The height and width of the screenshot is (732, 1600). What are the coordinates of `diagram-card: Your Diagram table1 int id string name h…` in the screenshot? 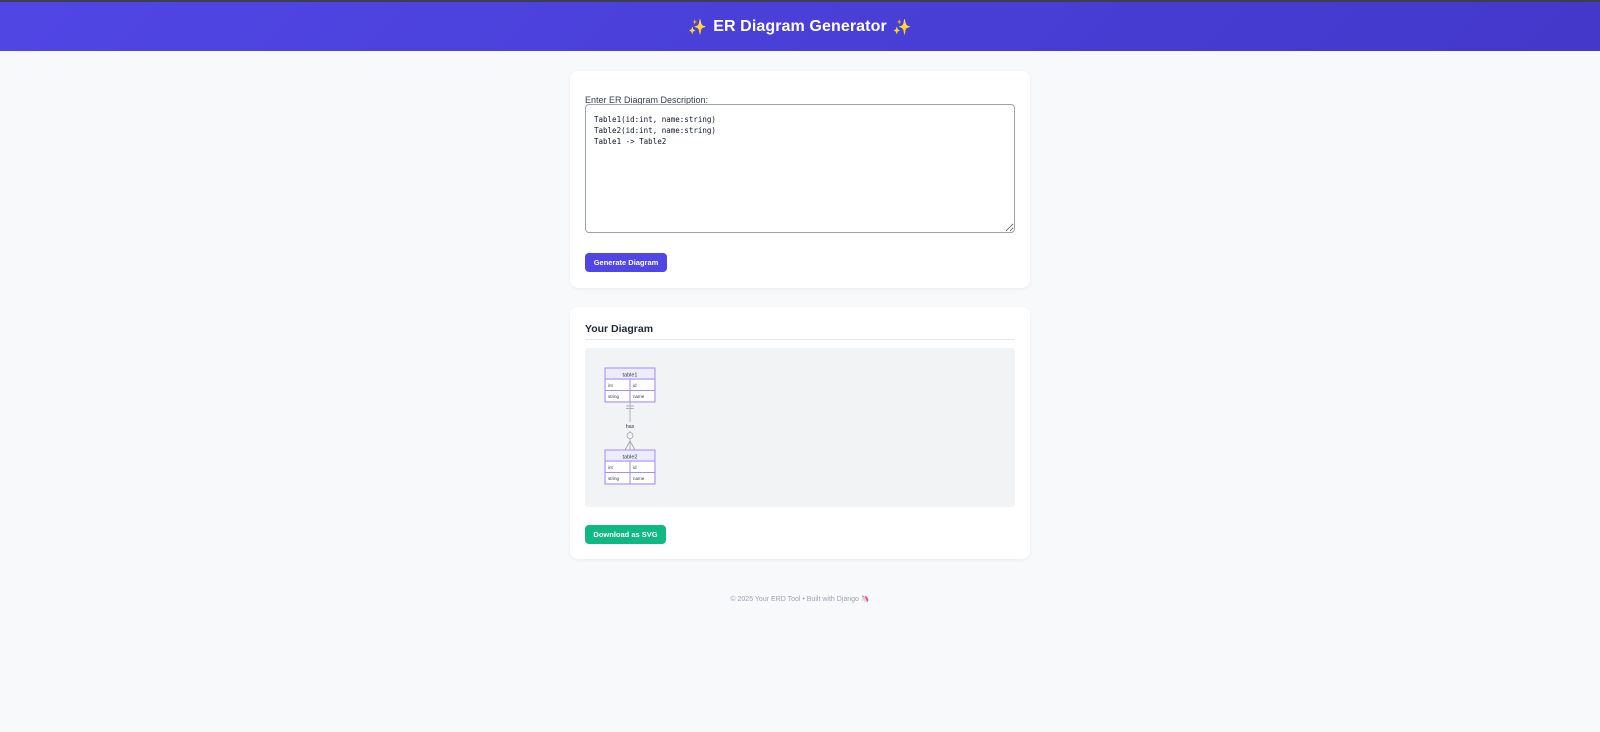 It's located at (800, 433).